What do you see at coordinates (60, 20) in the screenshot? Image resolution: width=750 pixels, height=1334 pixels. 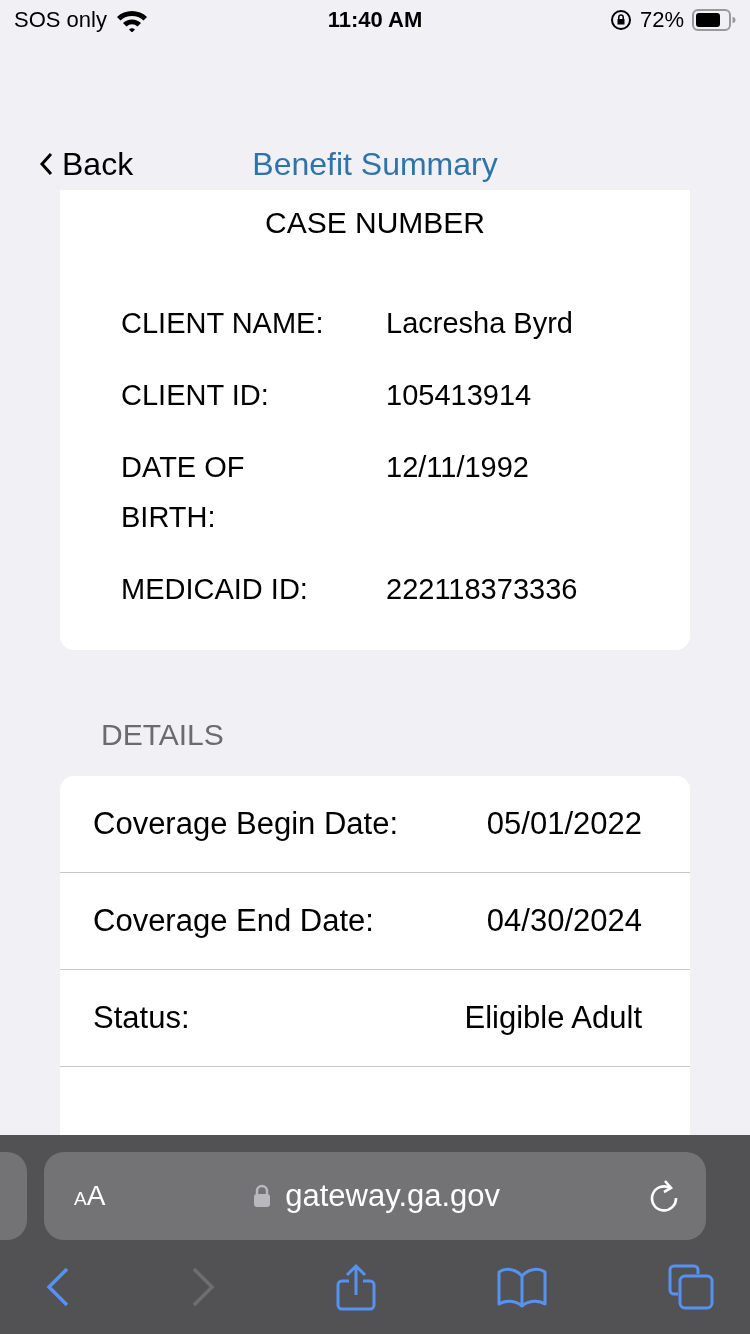 I see `carrier-label: SOS only` at bounding box center [60, 20].